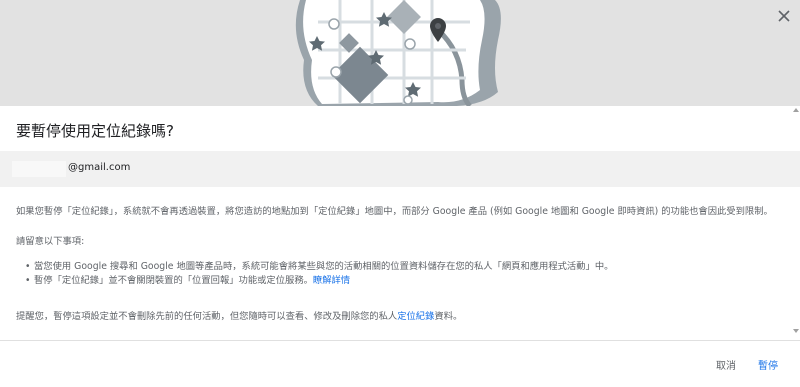  I want to click on close-button, so click(784, 16).